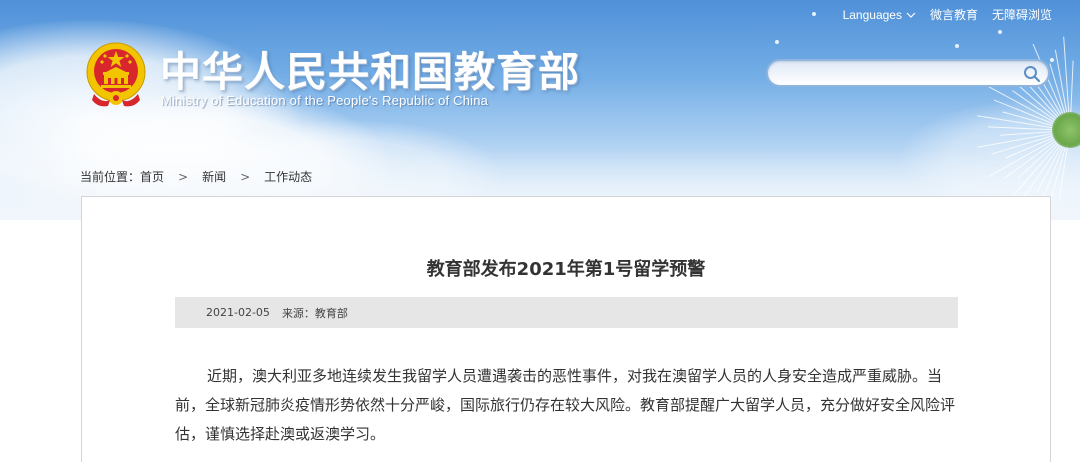 The width and height of the screenshot is (1080, 462). What do you see at coordinates (1066, 130) in the screenshot?
I see `dandelion-core-decoration` at bounding box center [1066, 130].